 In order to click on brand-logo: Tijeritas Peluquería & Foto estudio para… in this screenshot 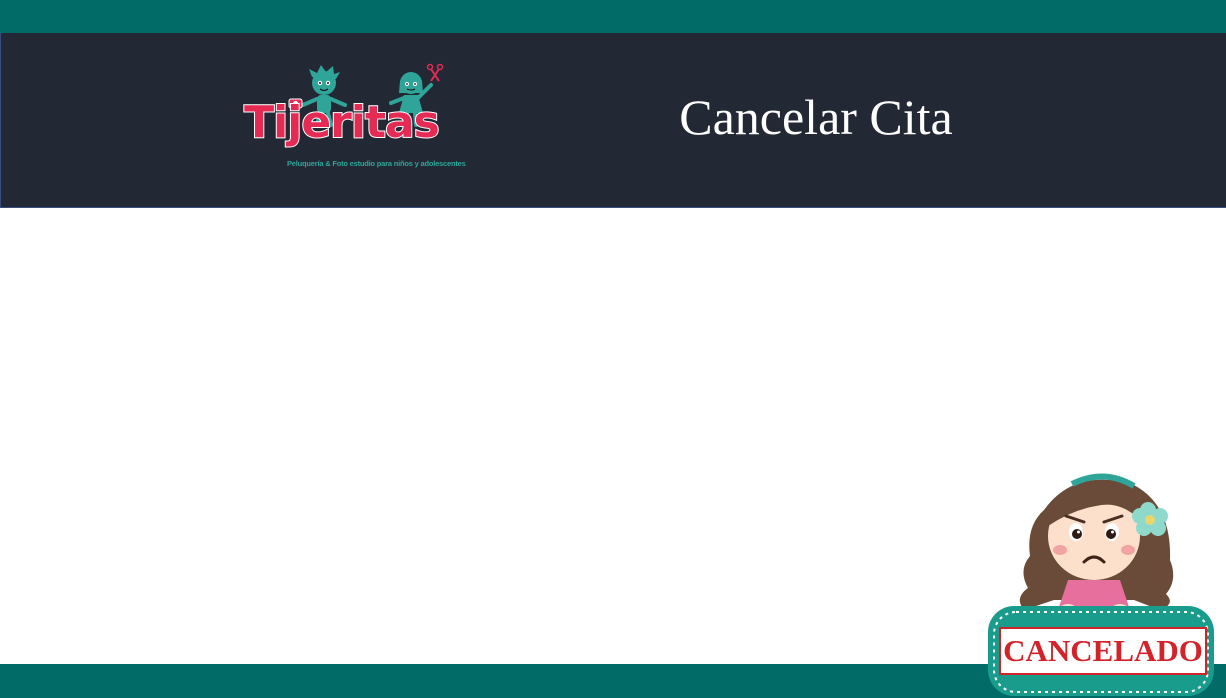, I will do `click(352, 119)`.